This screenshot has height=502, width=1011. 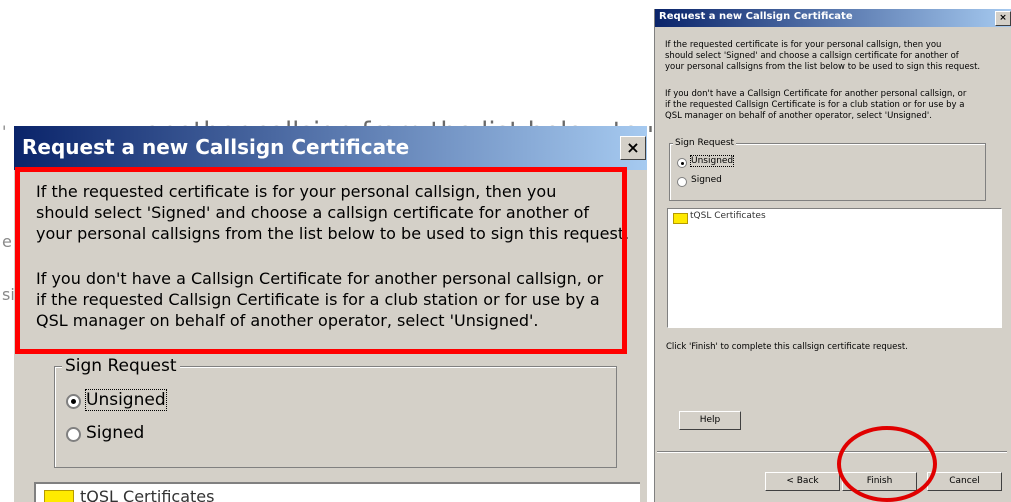 What do you see at coordinates (887, 464) in the screenshot?
I see `finish-highlight-circle` at bounding box center [887, 464].